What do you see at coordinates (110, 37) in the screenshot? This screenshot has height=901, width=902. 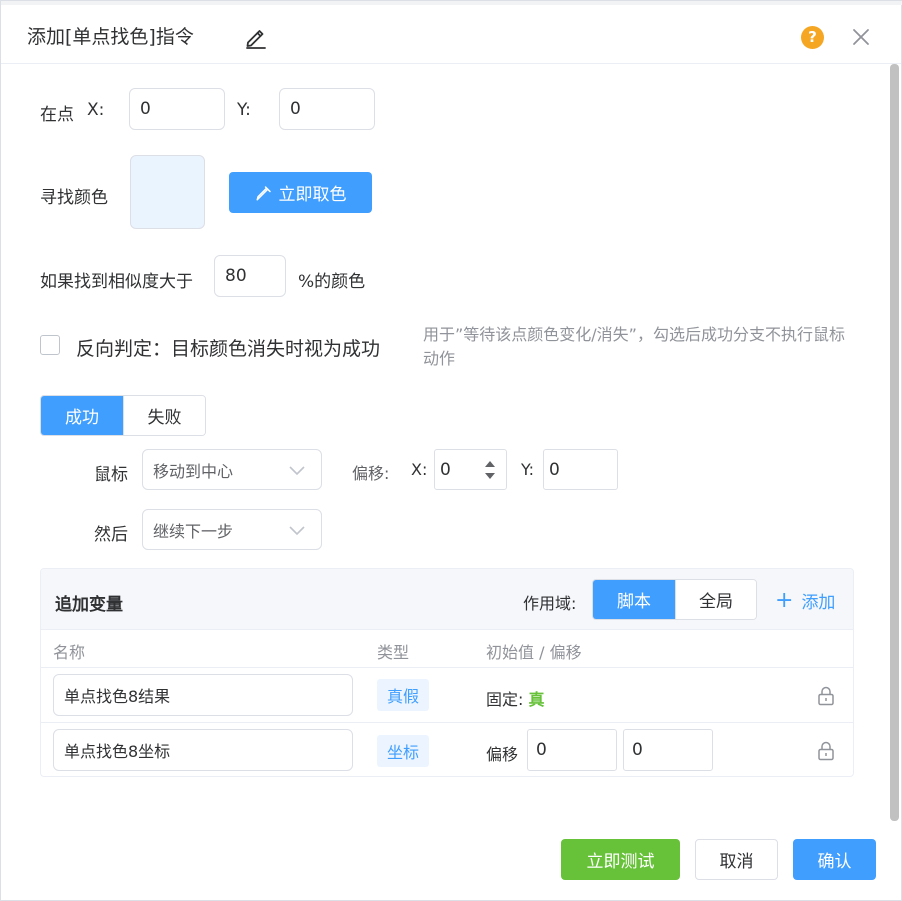 I see `dialog-title: 添加[单点找色]指令` at bounding box center [110, 37].